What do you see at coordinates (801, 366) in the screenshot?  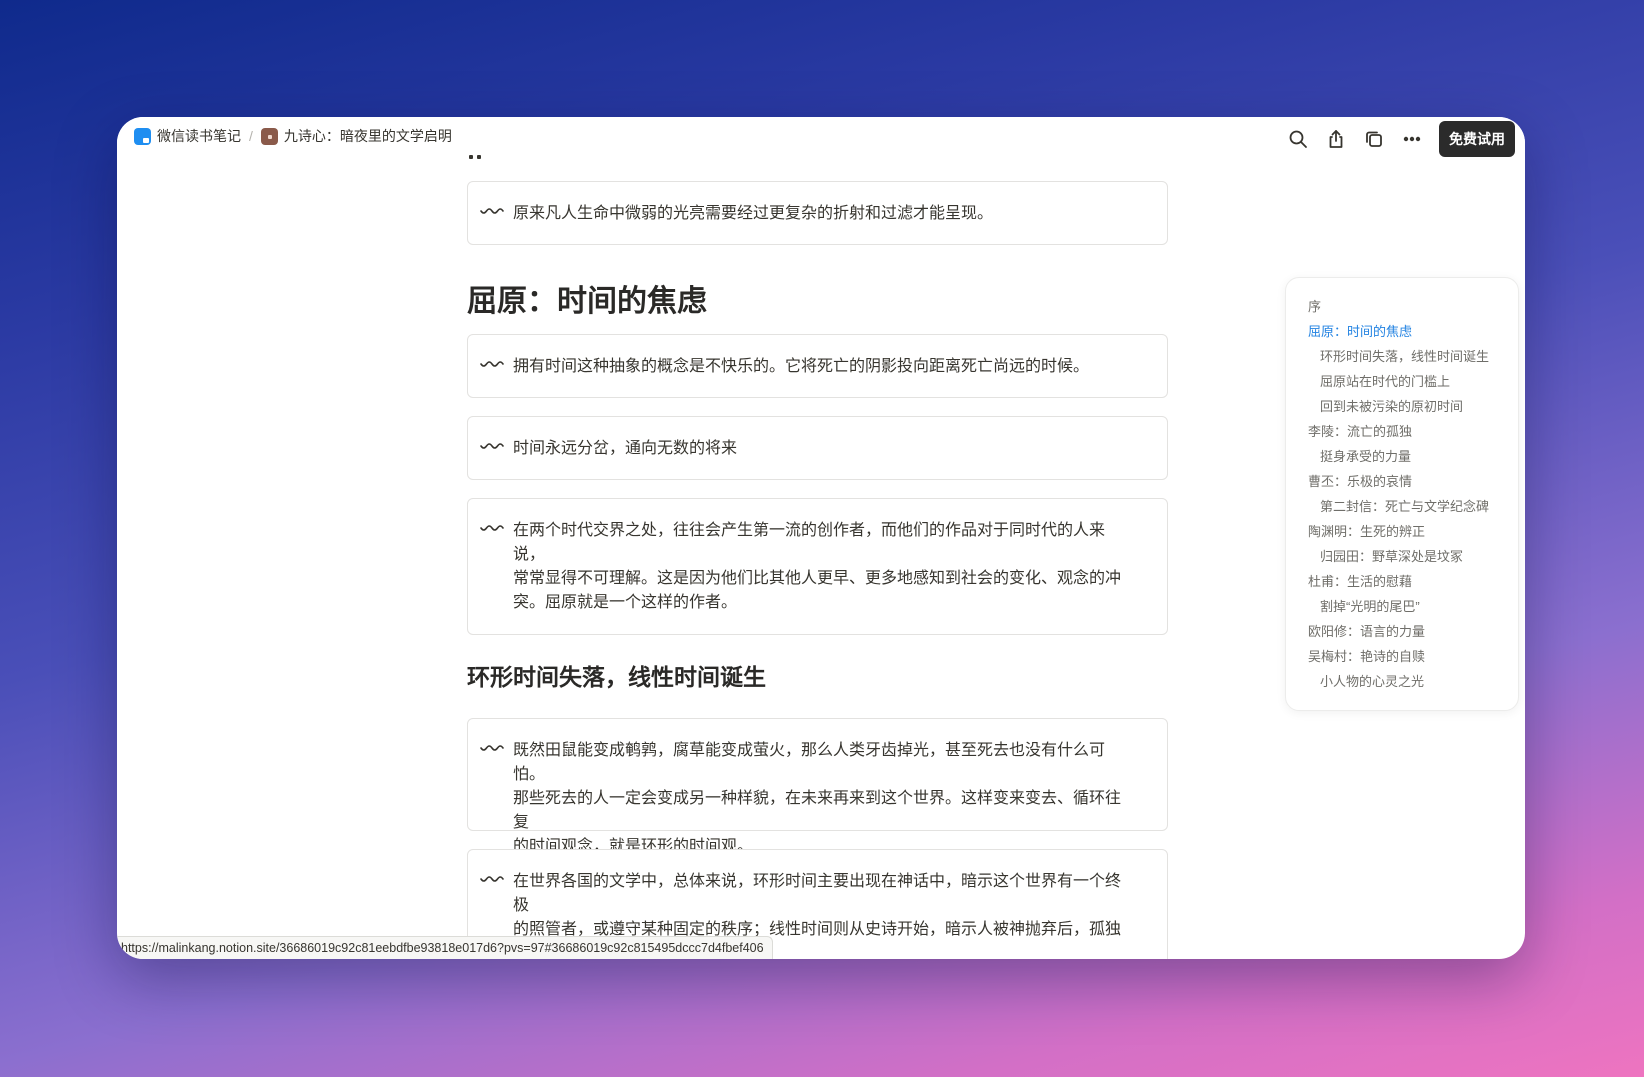 I see `quote-text: 拥有时间这种抽象的概念是不快乐的。它将死亡的阴影投向距离死亡尚远的时候。` at bounding box center [801, 366].